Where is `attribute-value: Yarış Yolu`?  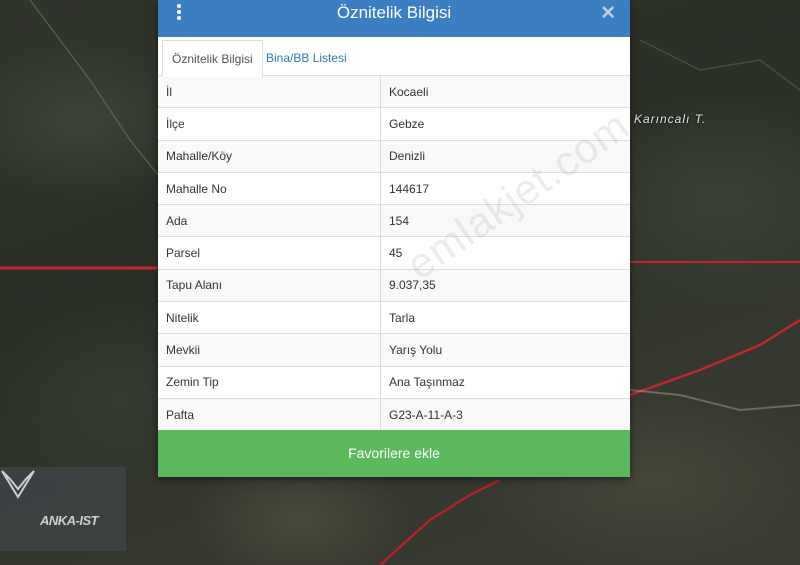 attribute-value: Yarış Yolu is located at coordinates (505, 350).